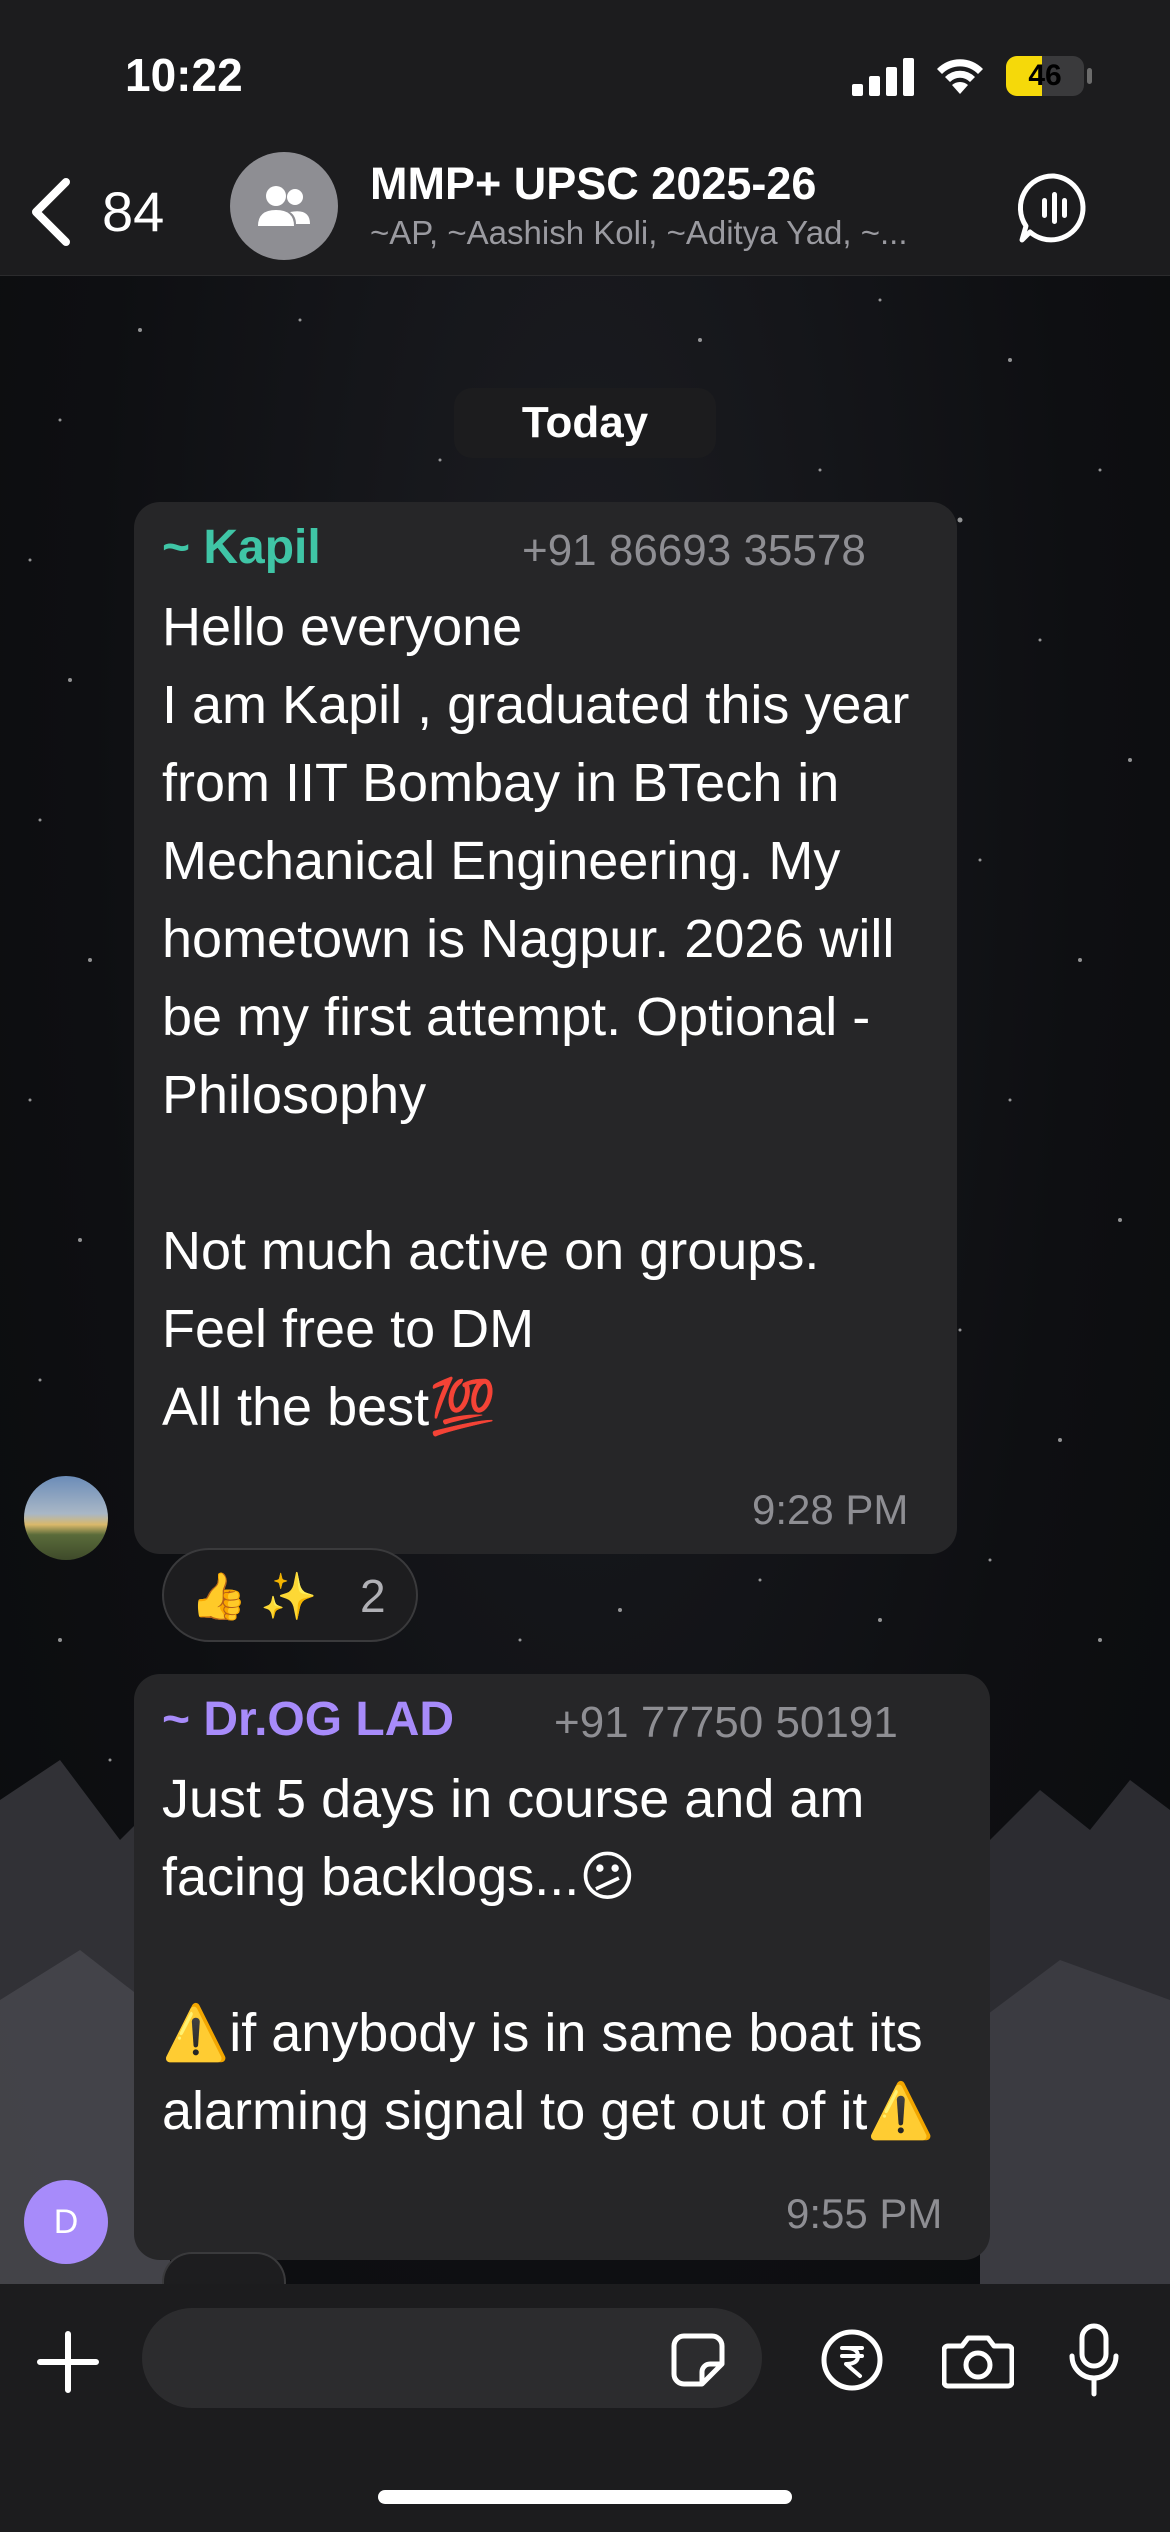 Image resolution: width=1170 pixels, height=2532 pixels. Describe the element at coordinates (593, 184) in the screenshot. I see `group-title: MMP+ UPSC 2025-26` at that location.